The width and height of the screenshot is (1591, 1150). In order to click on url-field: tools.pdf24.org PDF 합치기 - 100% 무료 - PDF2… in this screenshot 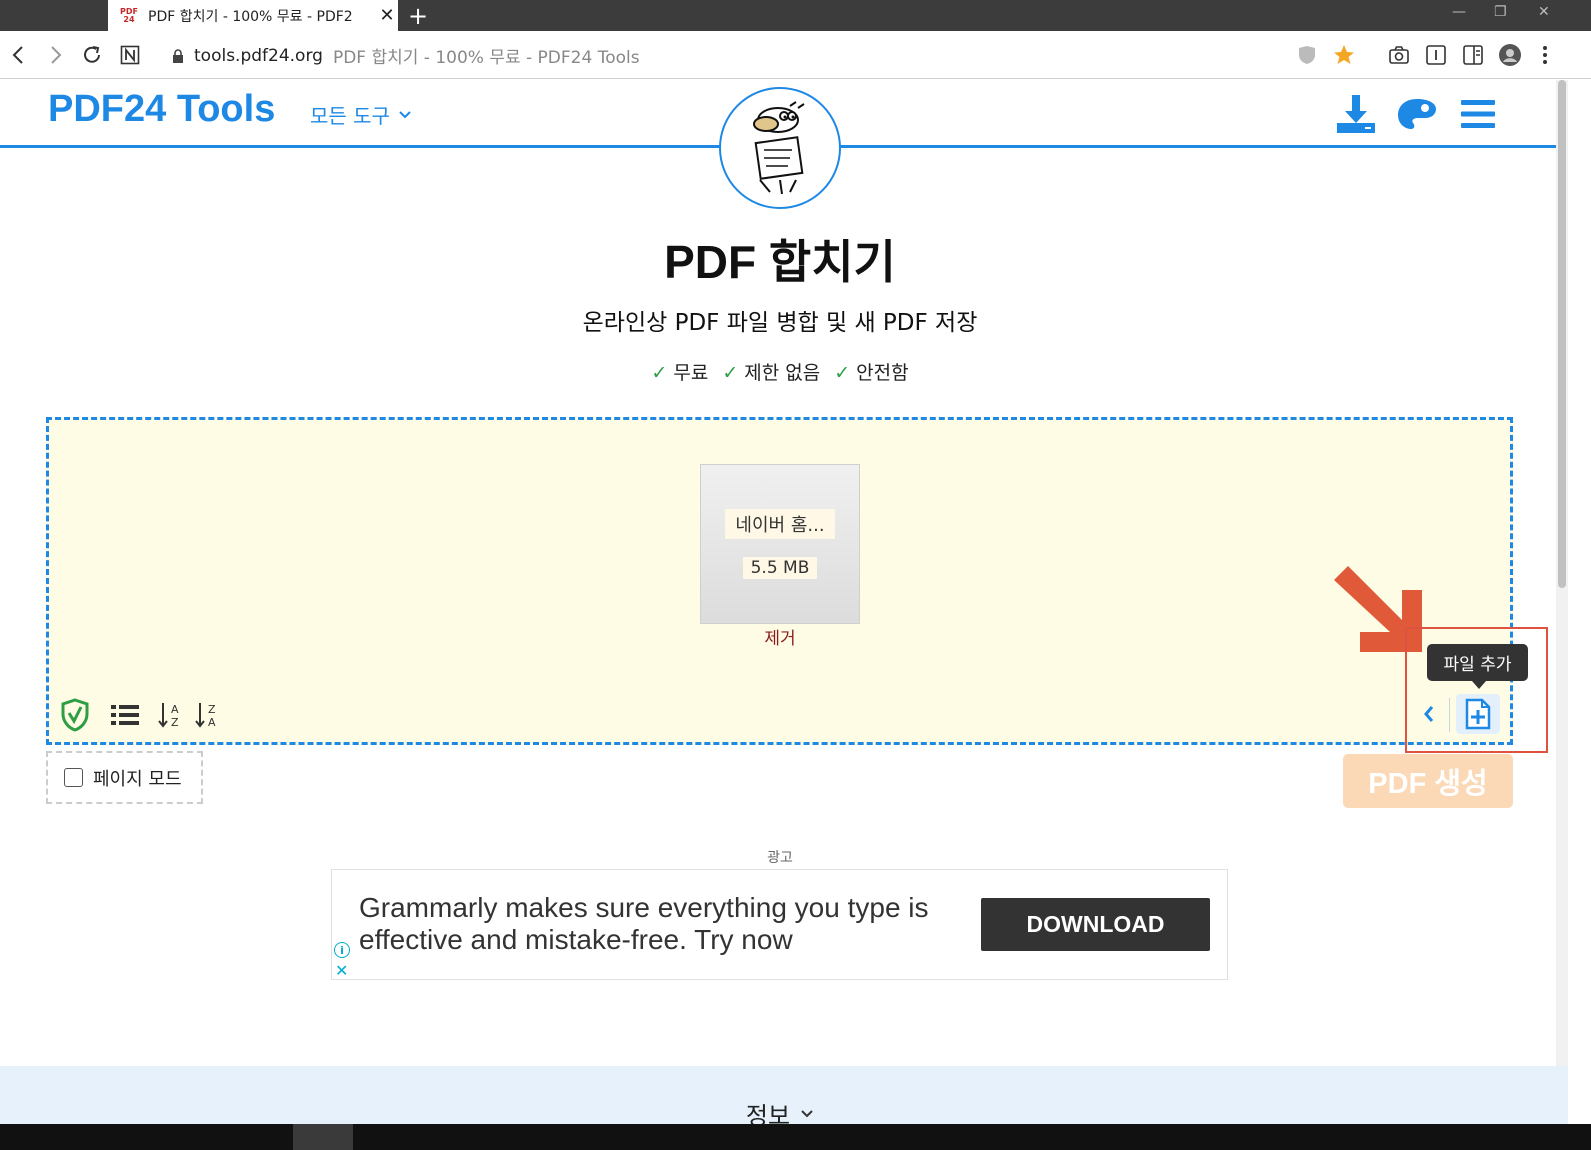, I will do `click(406, 55)`.